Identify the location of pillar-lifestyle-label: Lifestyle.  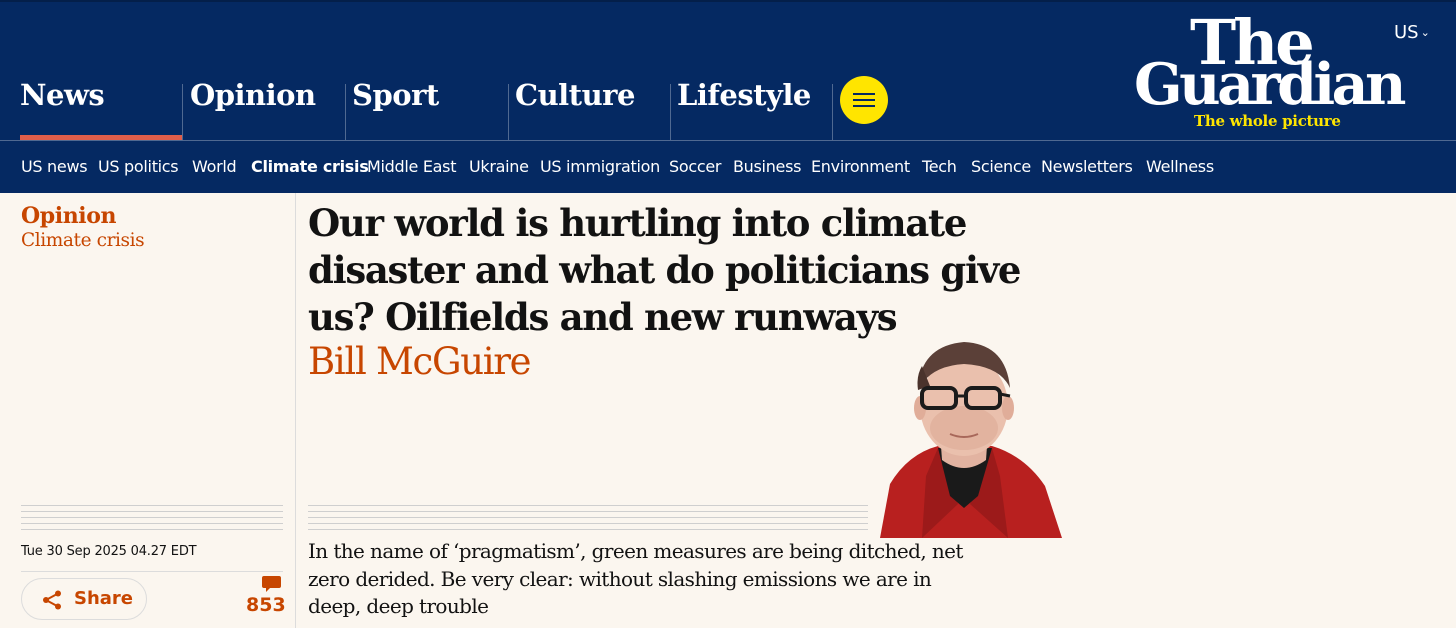
(744, 95).